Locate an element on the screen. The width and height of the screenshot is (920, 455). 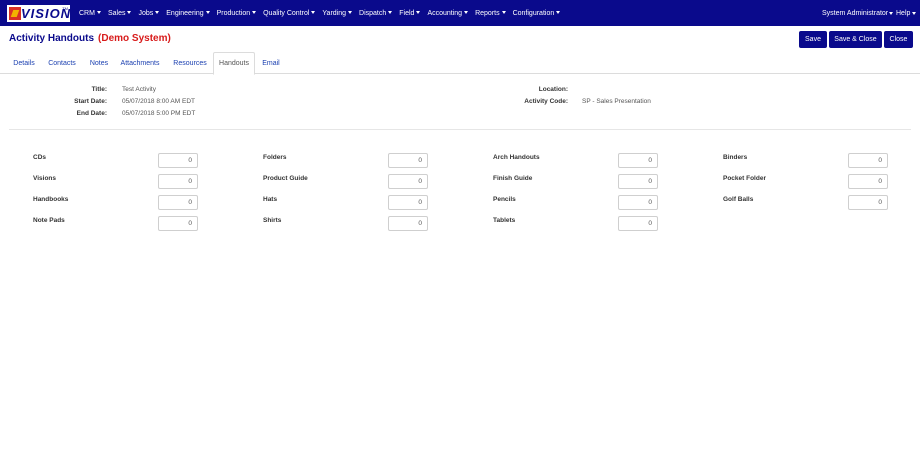
menu-item-label: Engineering is located at coordinates (185, 13).